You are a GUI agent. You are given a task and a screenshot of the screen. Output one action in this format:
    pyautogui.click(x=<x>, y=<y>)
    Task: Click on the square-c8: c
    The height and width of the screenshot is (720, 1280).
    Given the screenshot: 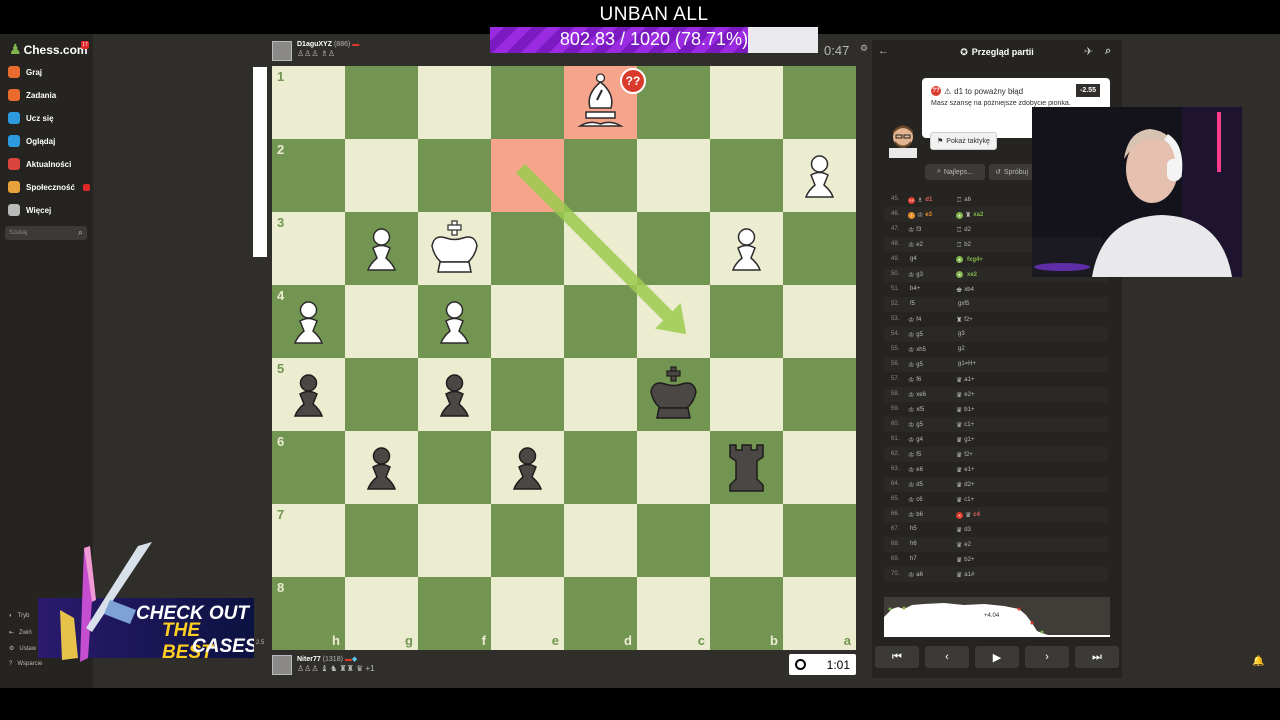 What is the action you would take?
    pyautogui.click(x=673, y=613)
    